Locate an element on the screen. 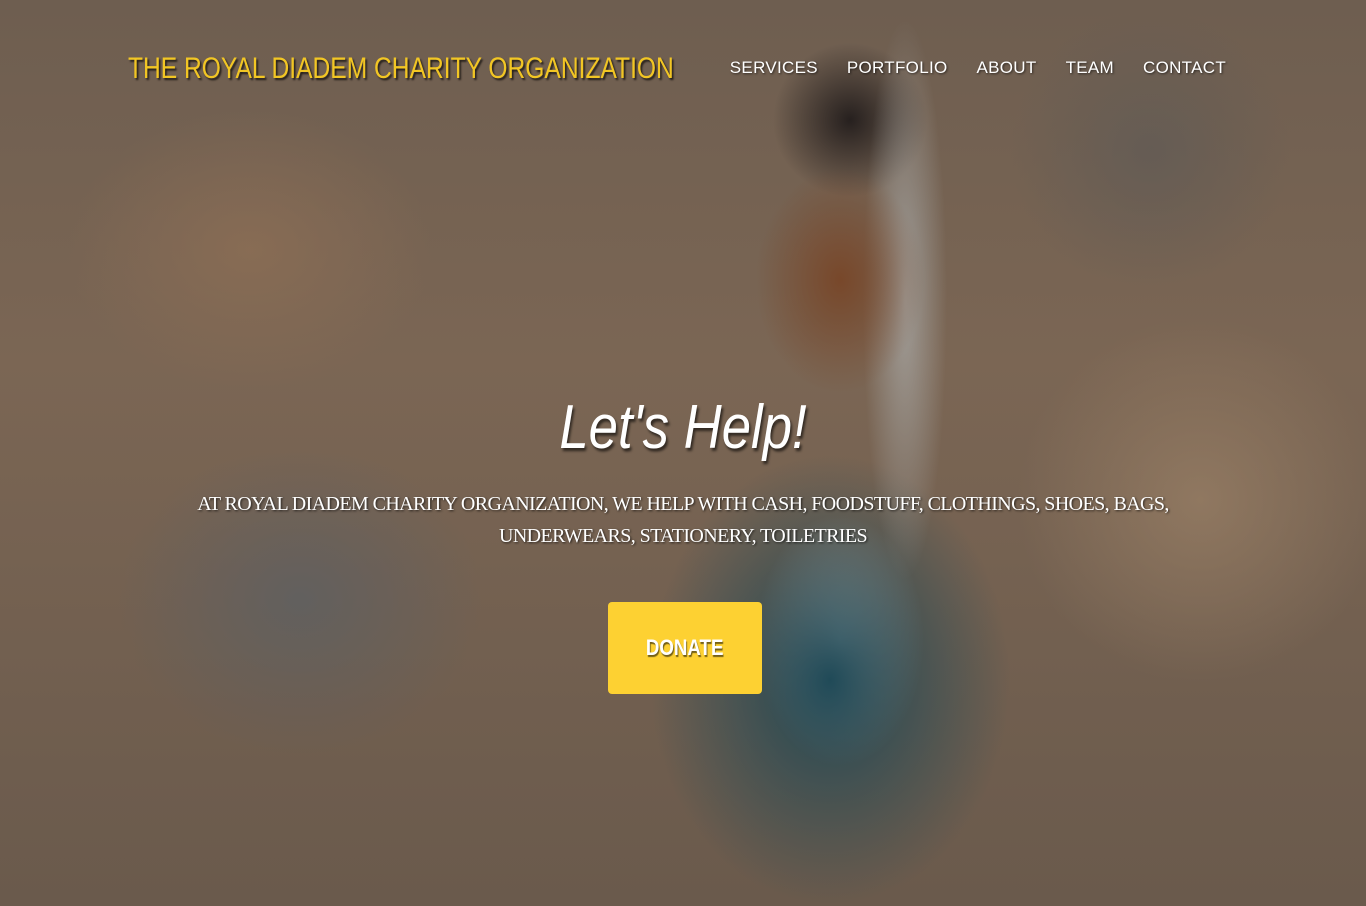  nav-about: ABOUT is located at coordinates (1007, 68).